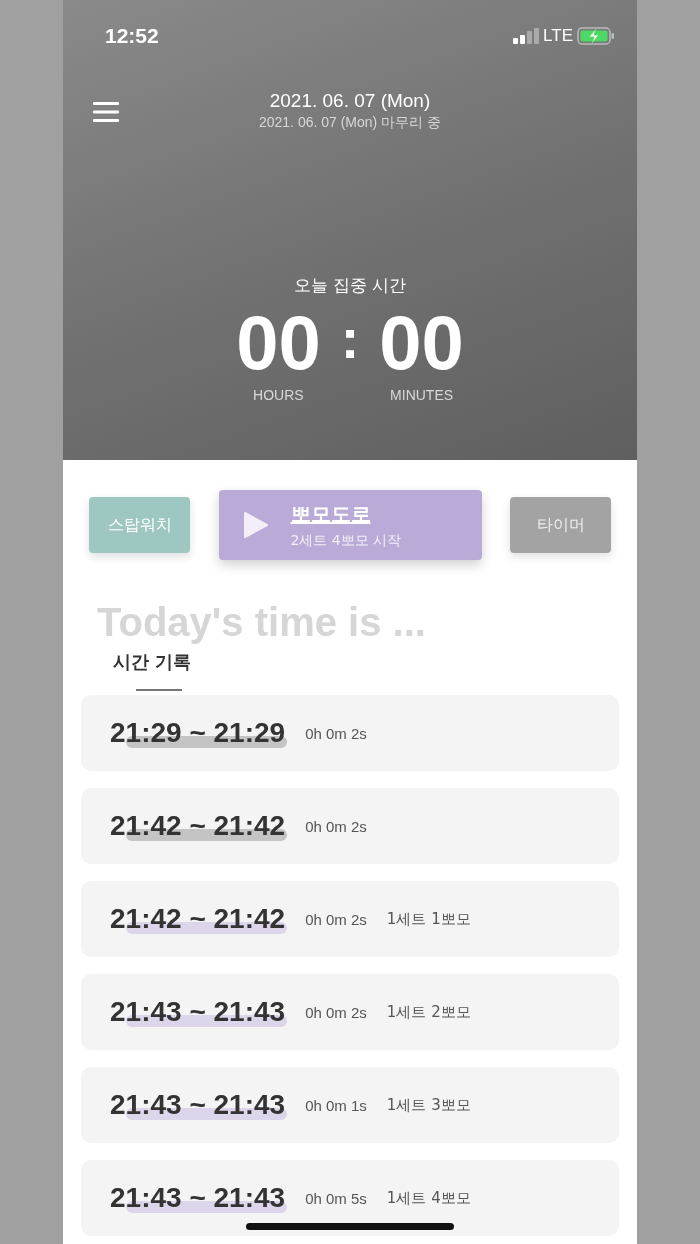  Describe the element at coordinates (139, 525) in the screenshot. I see `mode-button: 스탑워치` at that location.